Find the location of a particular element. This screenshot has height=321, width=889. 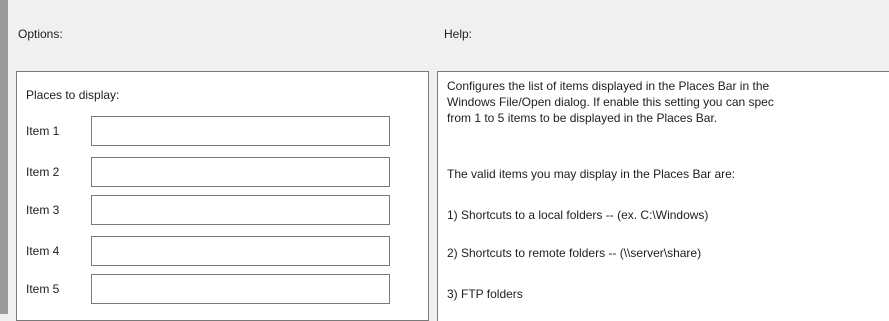

item-label: Item 1 is located at coordinates (43, 131).